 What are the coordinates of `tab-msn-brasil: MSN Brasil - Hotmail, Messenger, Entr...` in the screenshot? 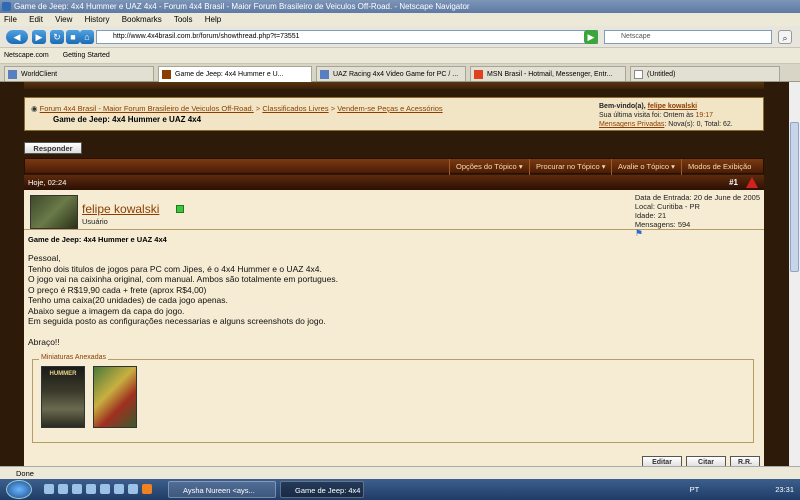 It's located at (548, 73).